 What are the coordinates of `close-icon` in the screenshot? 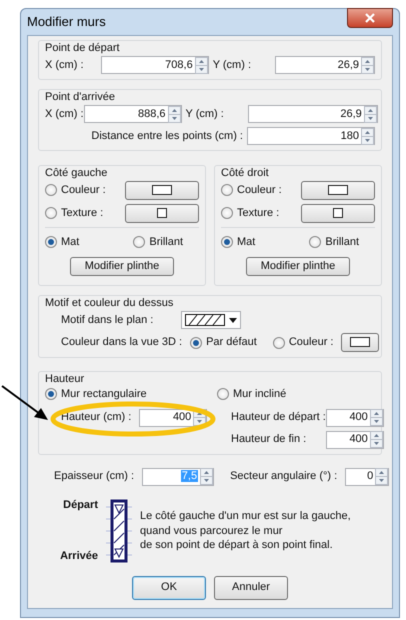 It's located at (370, 18).